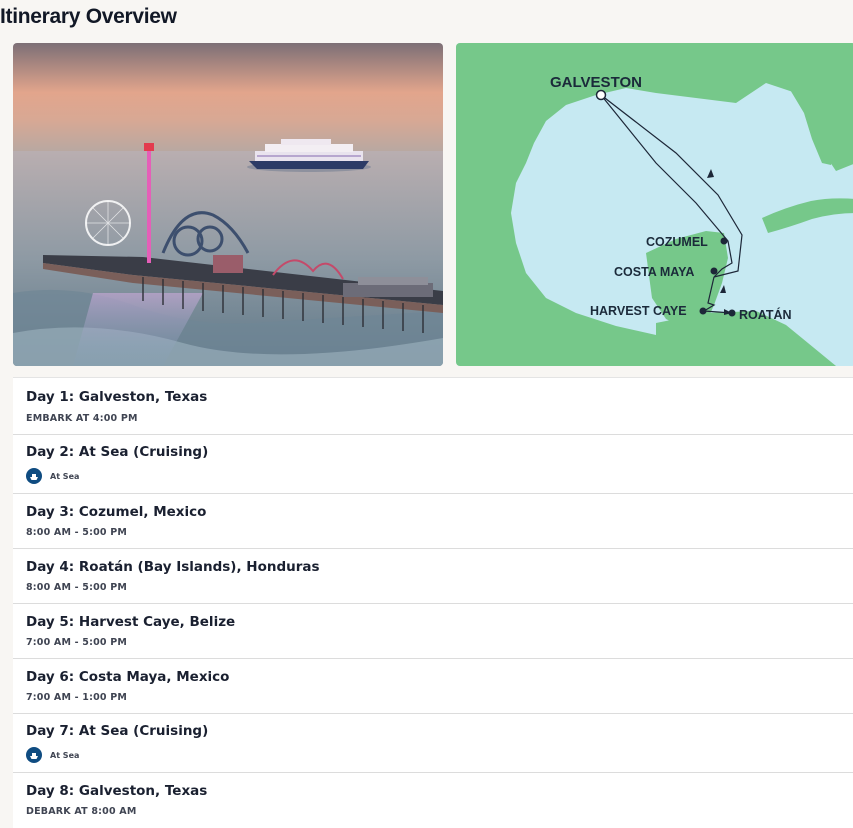 The height and width of the screenshot is (828, 853). I want to click on port-label-cozumel: COZUMEL, so click(677, 242).